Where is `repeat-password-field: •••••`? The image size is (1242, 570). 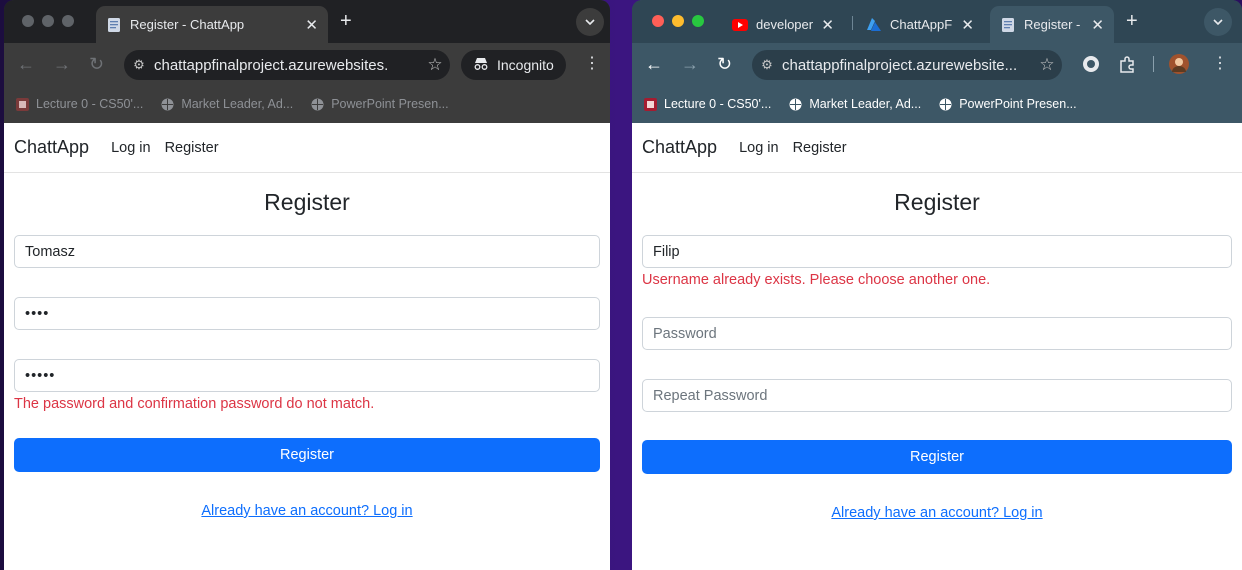 repeat-password-field: ••••• is located at coordinates (307, 375).